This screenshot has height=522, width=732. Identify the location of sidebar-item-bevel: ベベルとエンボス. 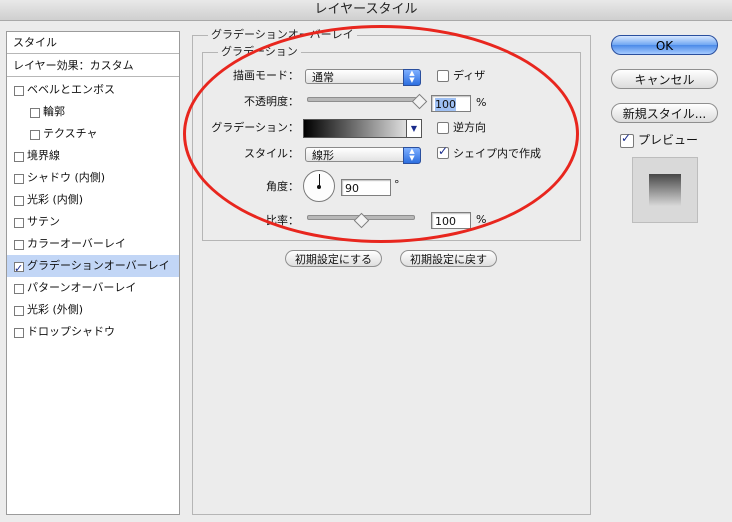
(93, 90).